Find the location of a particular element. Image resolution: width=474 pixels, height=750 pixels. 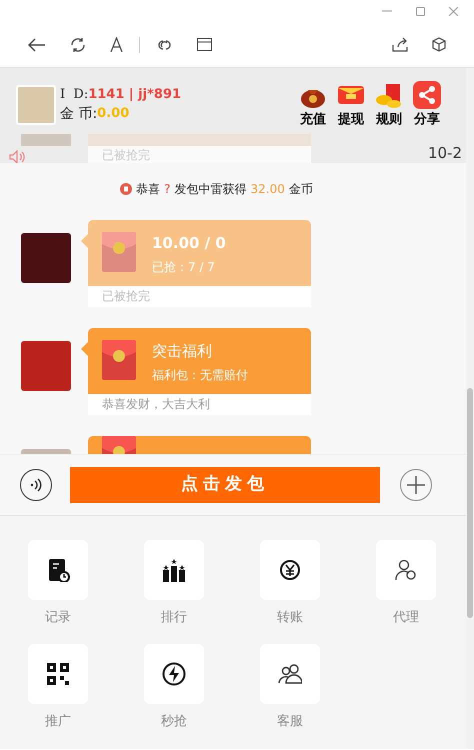

add-button is located at coordinates (416, 485).